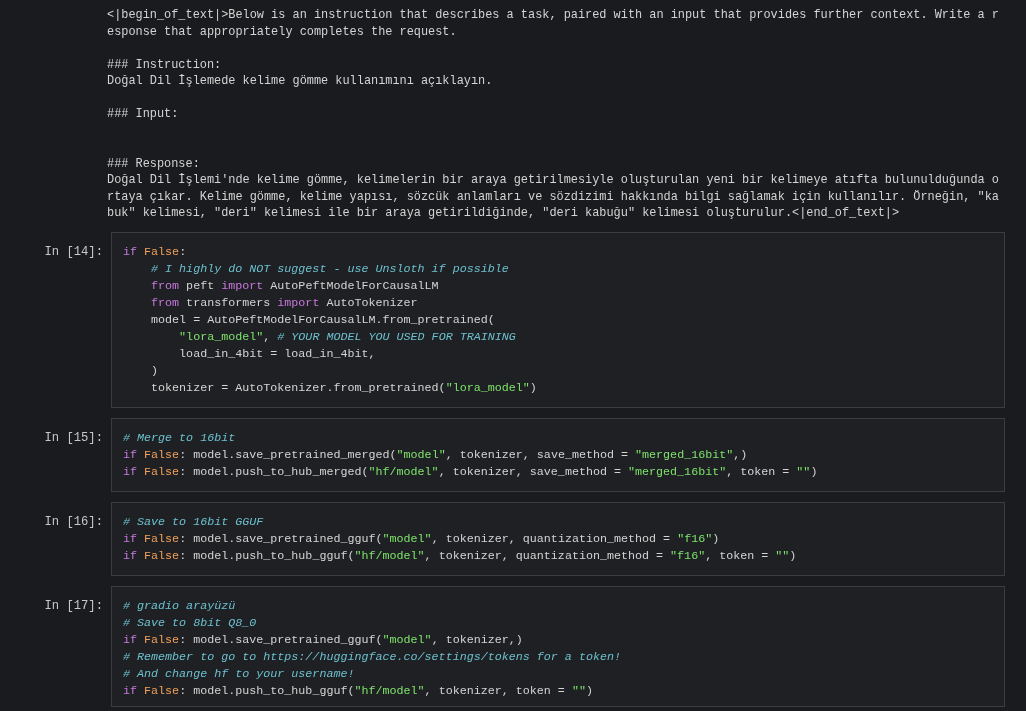  What do you see at coordinates (347, 337) in the screenshot?
I see `code-line: "lora_model", # YOUR MODEL YOU USED FOR TRAINING` at bounding box center [347, 337].